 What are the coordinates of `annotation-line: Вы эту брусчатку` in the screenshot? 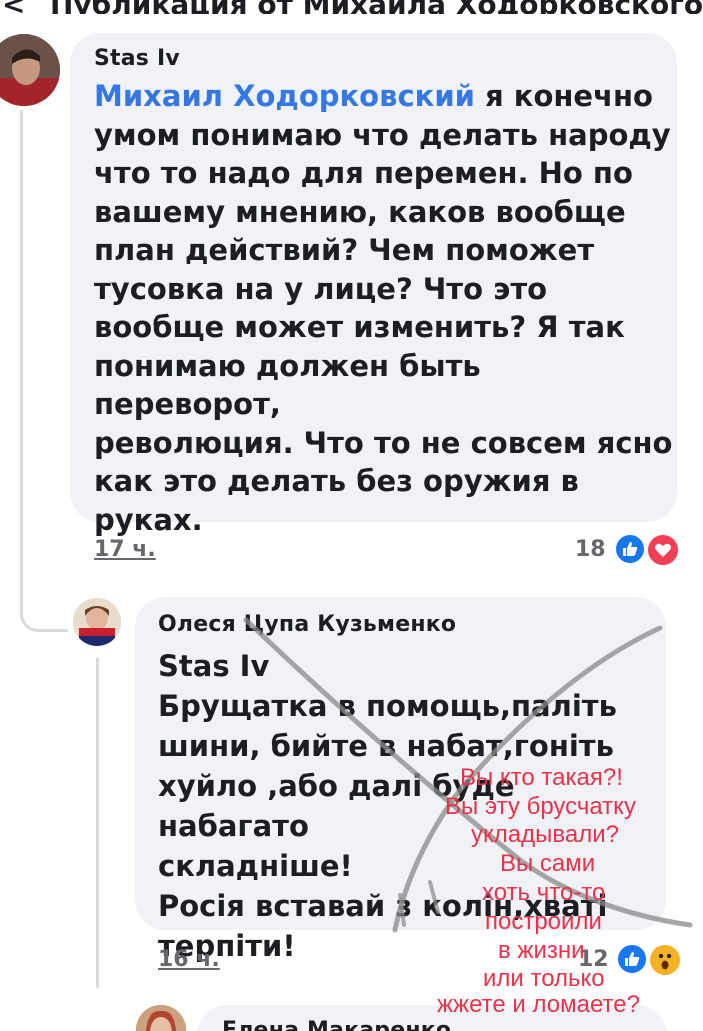 It's located at (540, 806).